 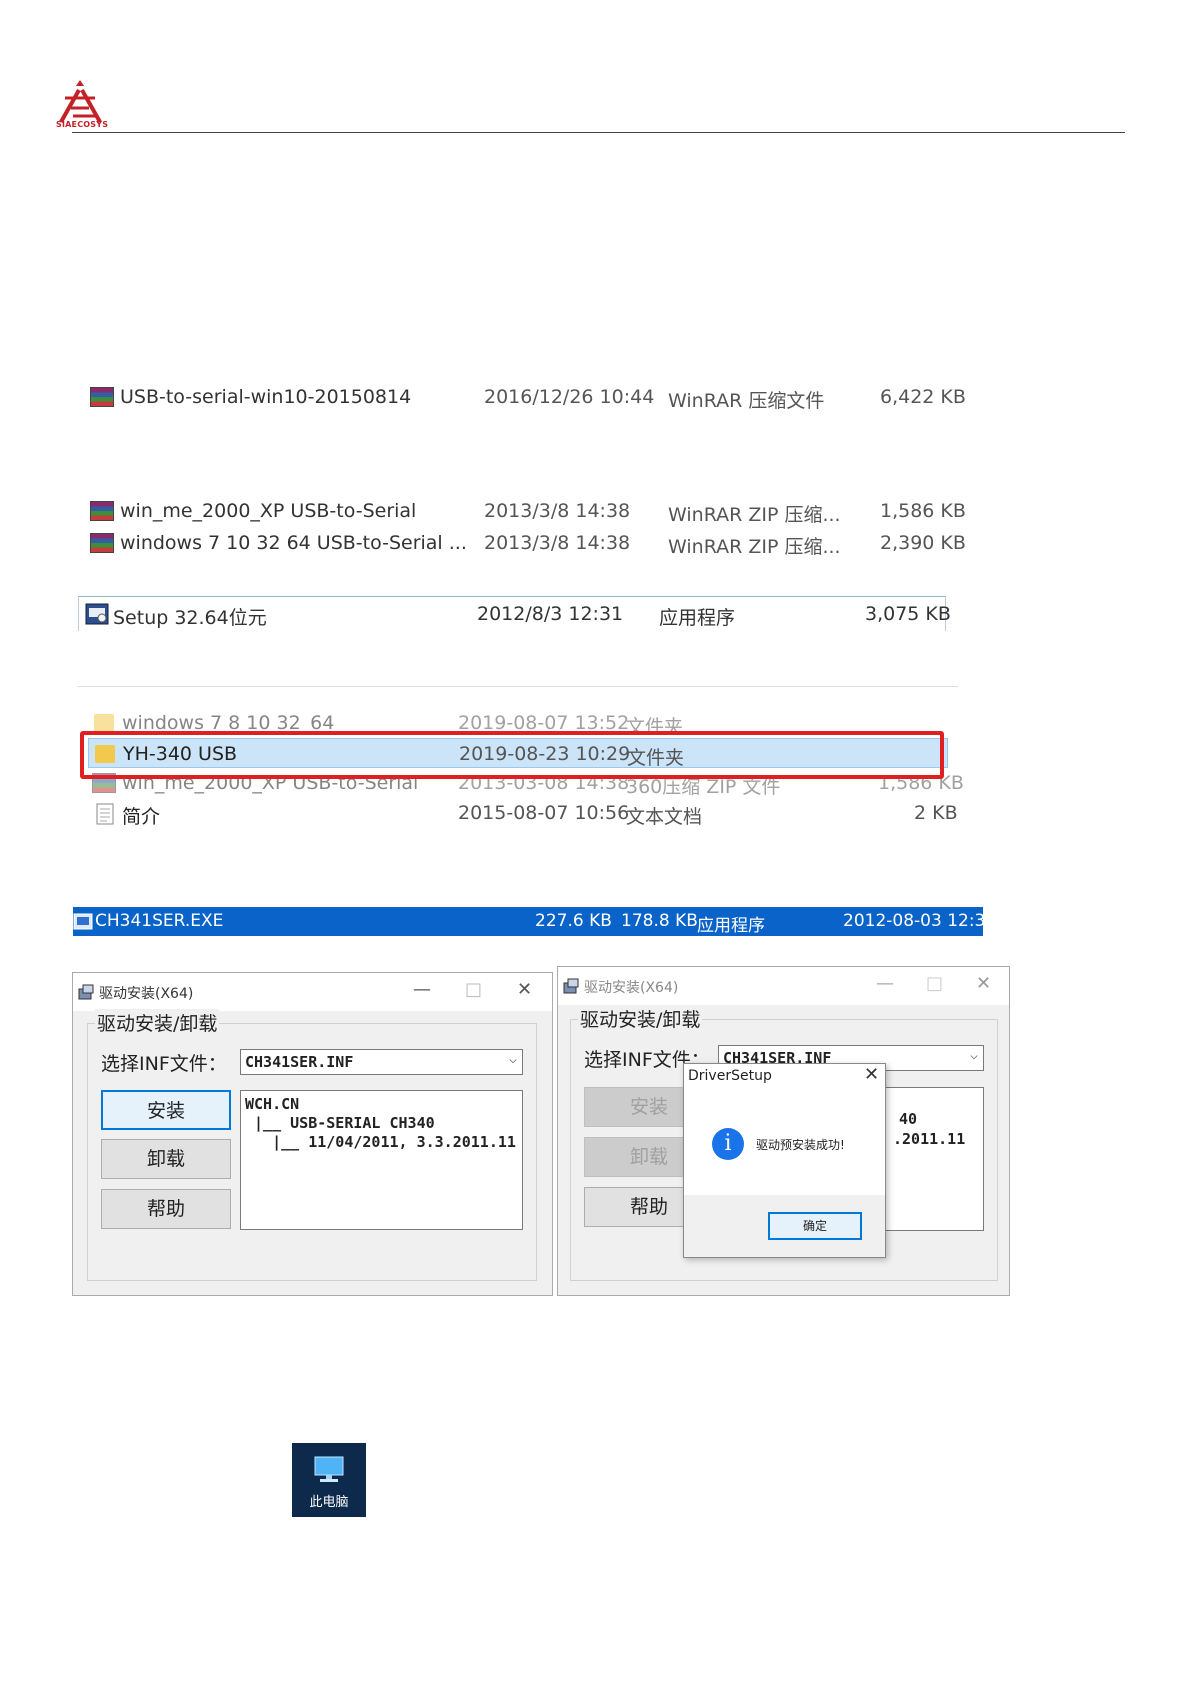 I want to click on uninstall-button: 卸载, so click(x=166, y=1159).